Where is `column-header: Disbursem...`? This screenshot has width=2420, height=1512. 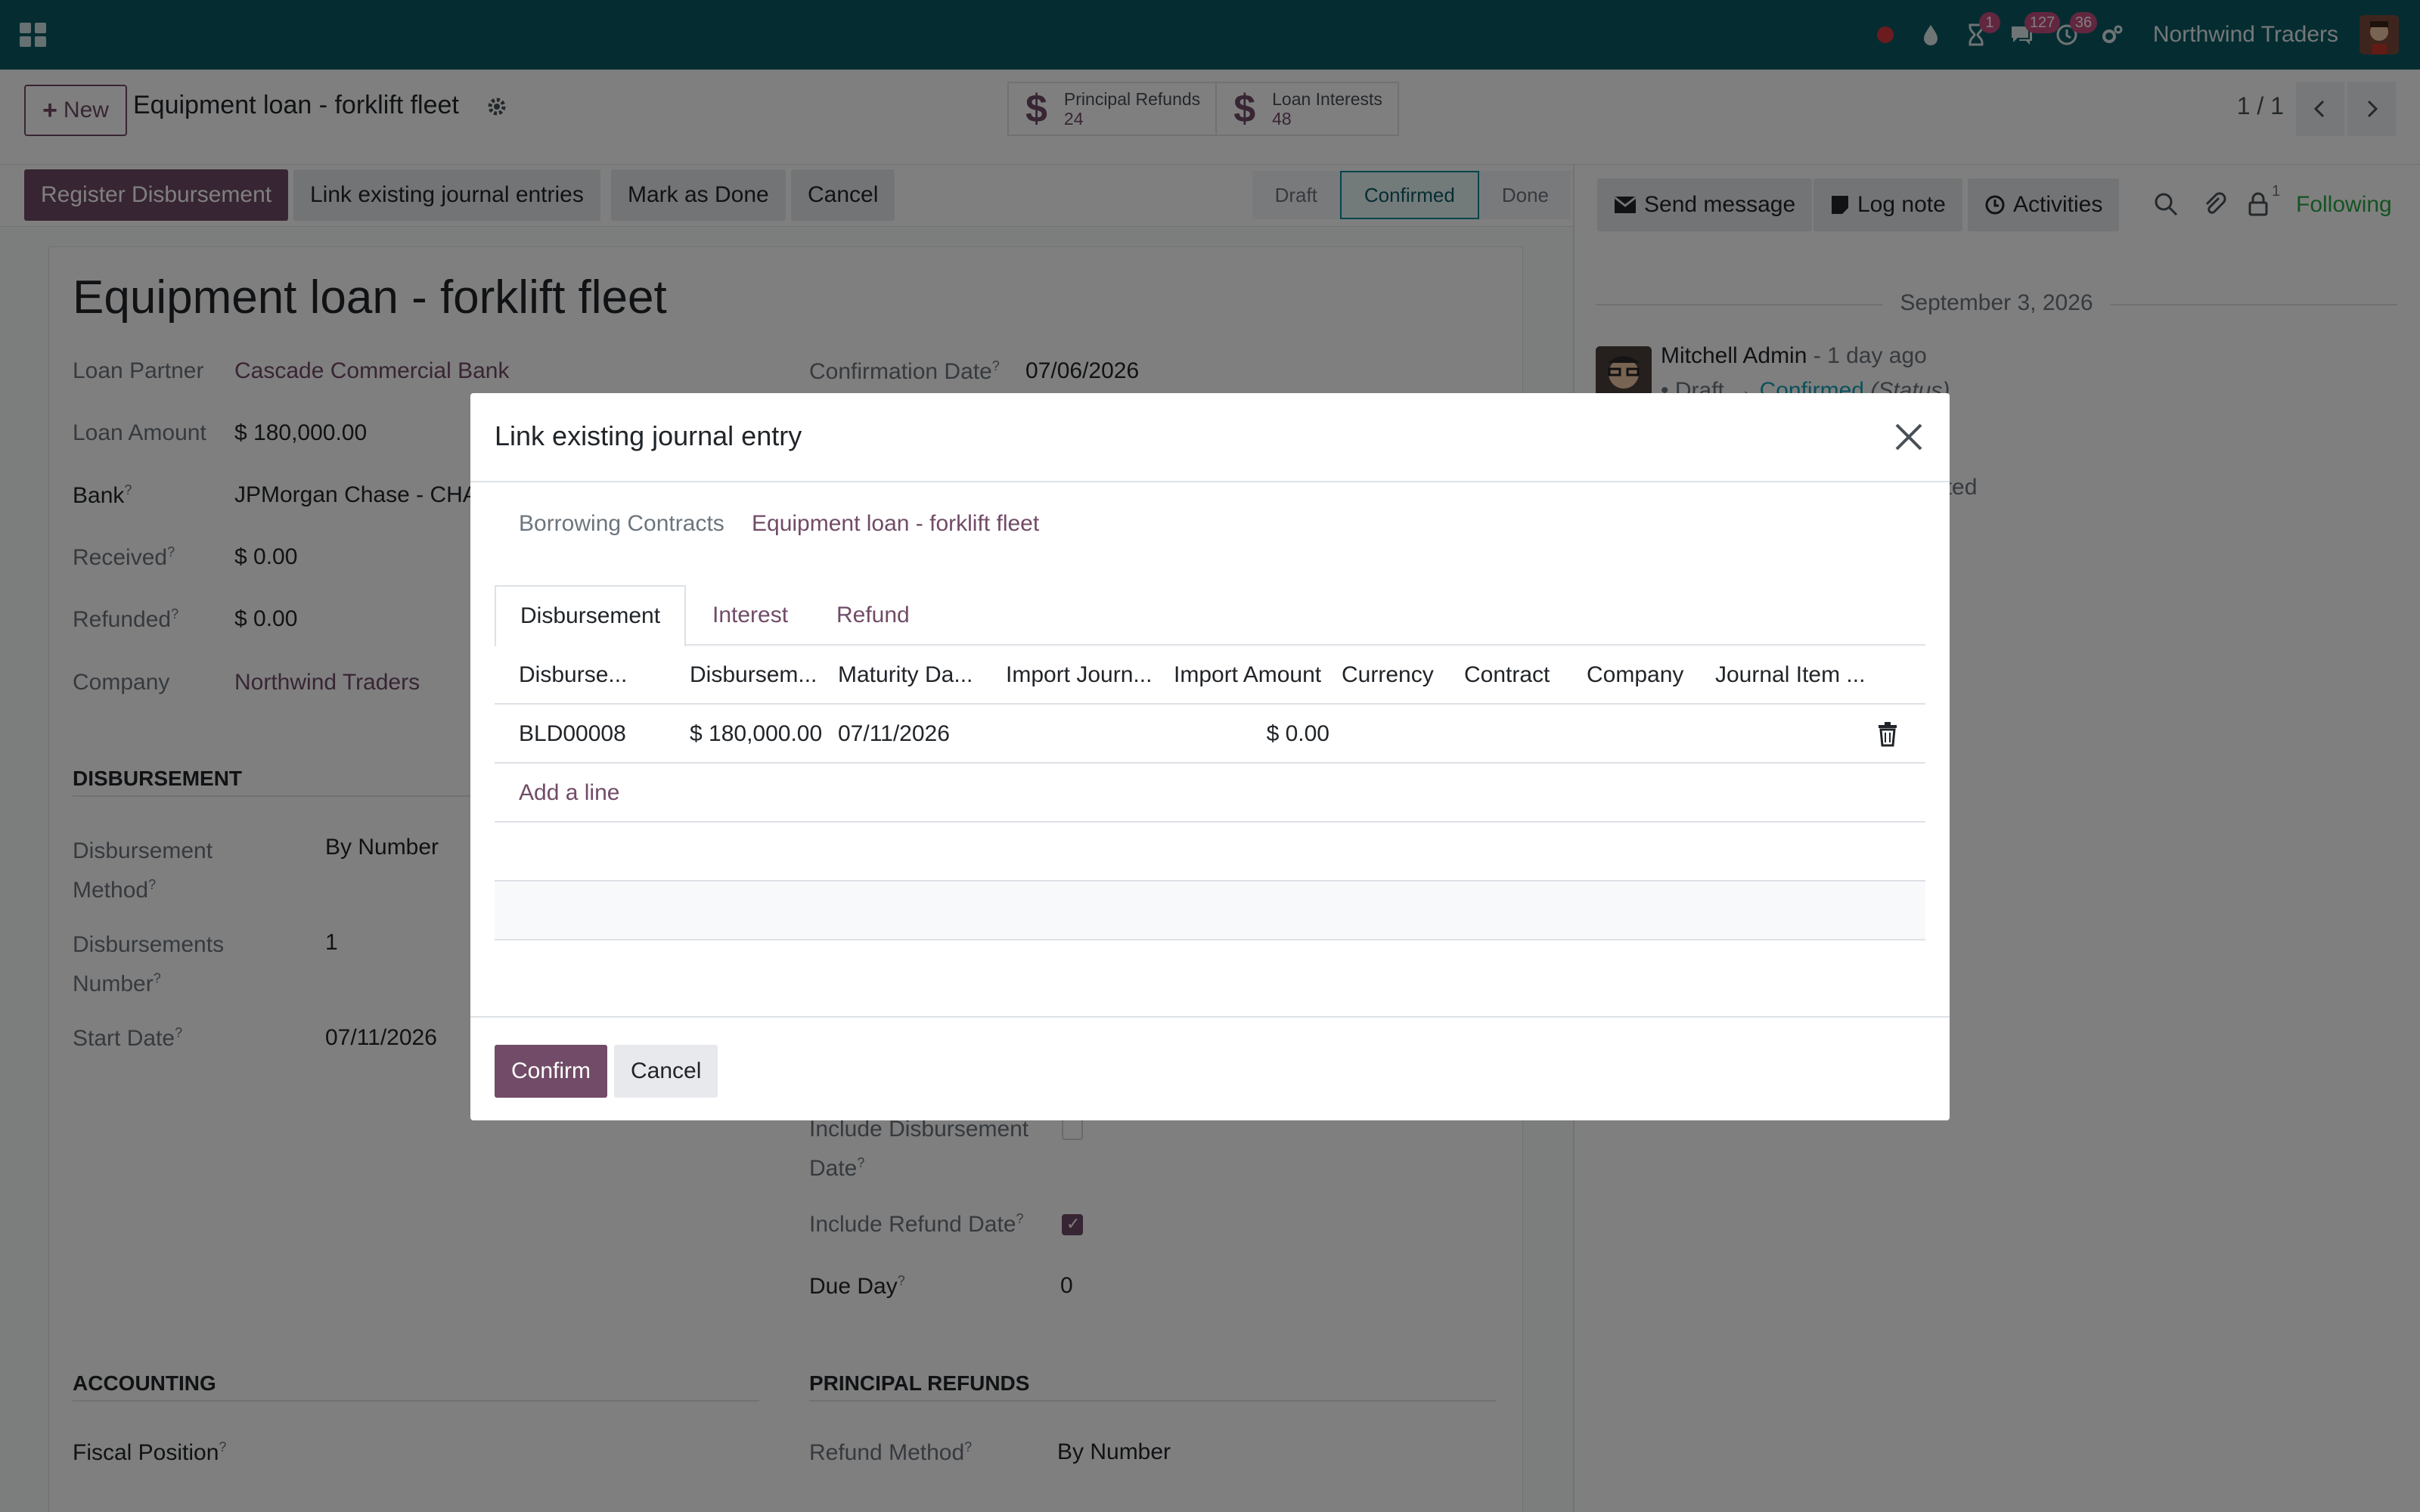 column-header: Disbursem... is located at coordinates (753, 675).